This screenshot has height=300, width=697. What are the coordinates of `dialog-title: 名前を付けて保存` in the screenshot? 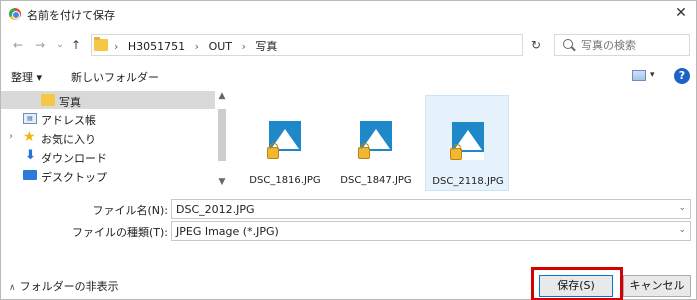 It's located at (71, 15).